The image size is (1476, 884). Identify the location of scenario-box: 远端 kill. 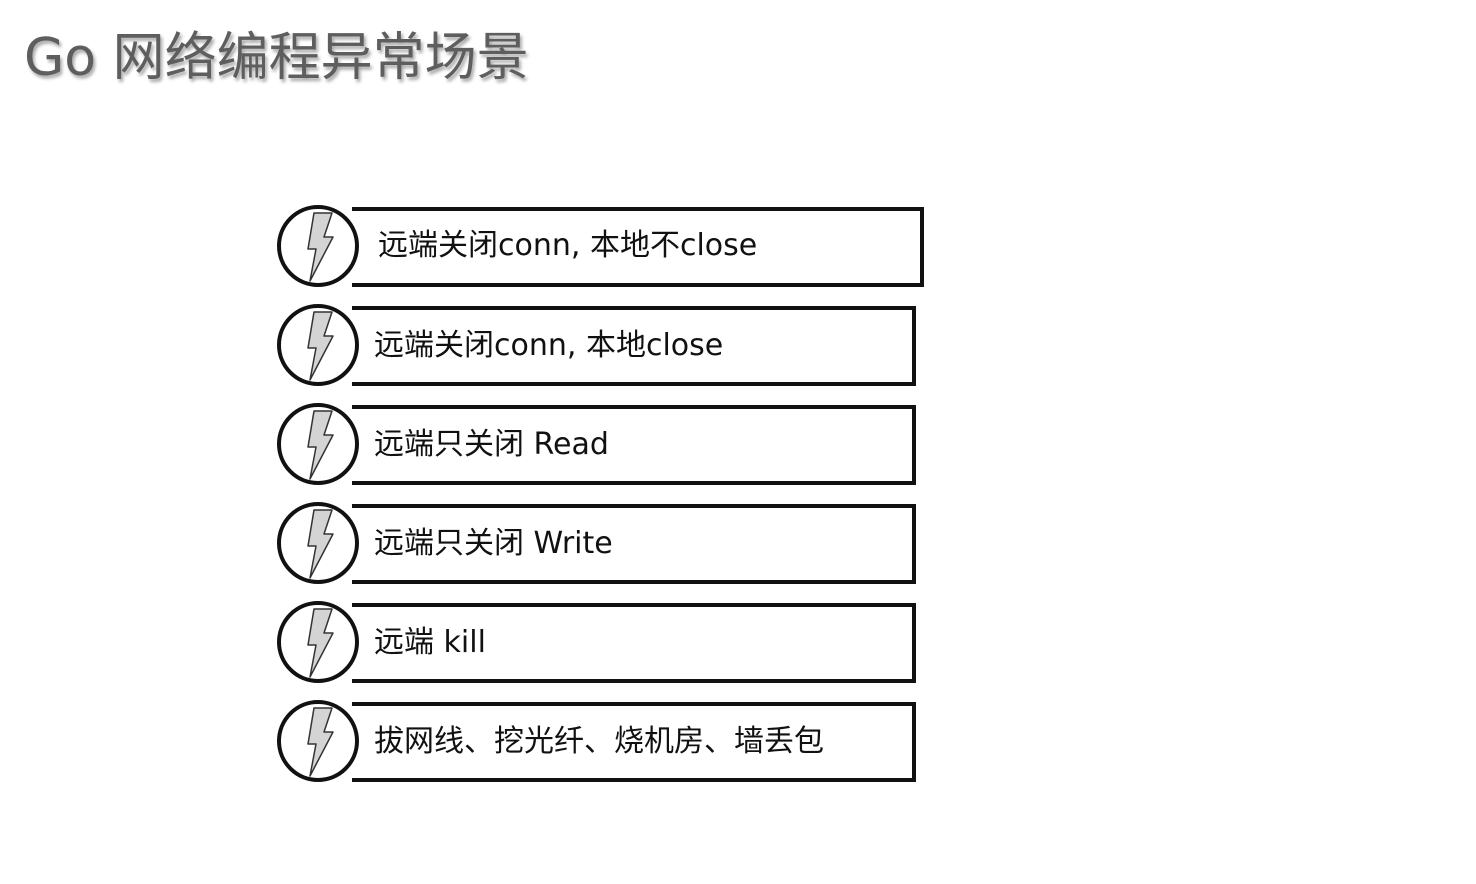
(634, 643).